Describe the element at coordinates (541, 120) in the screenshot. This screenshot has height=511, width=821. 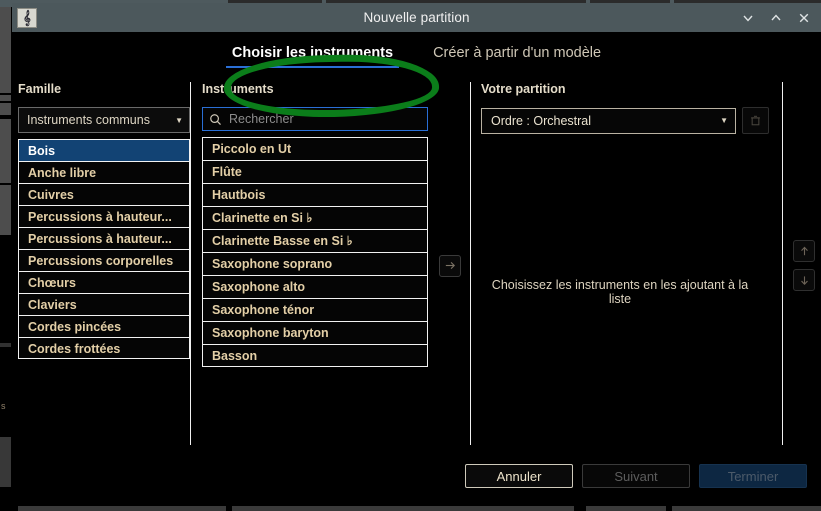
I see `order-select-value: Ordre : Orchestral` at that location.